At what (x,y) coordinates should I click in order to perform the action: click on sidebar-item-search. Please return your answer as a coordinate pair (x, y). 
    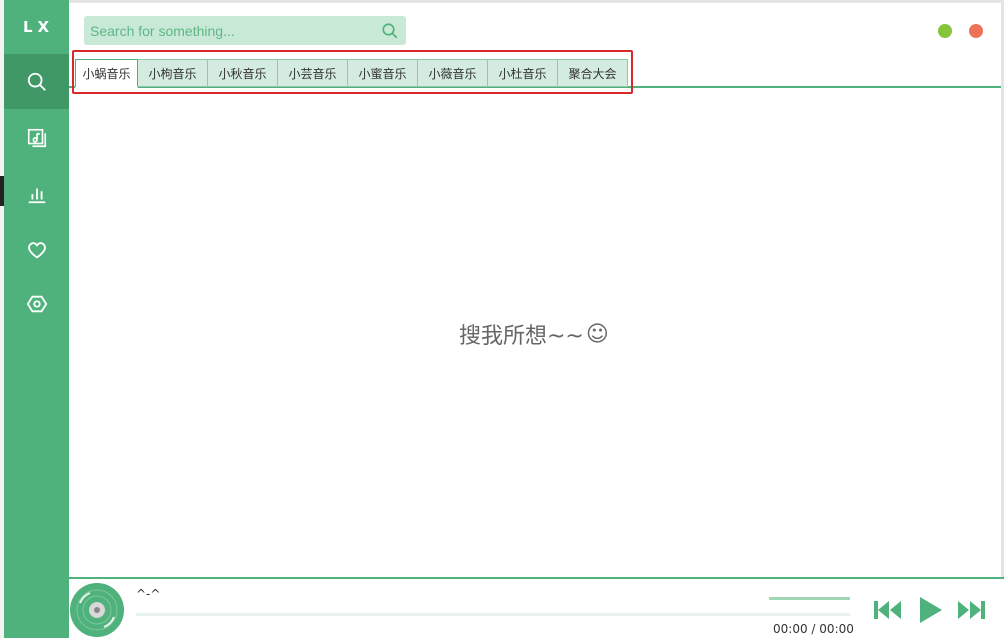
    Looking at the image, I should click on (36, 81).